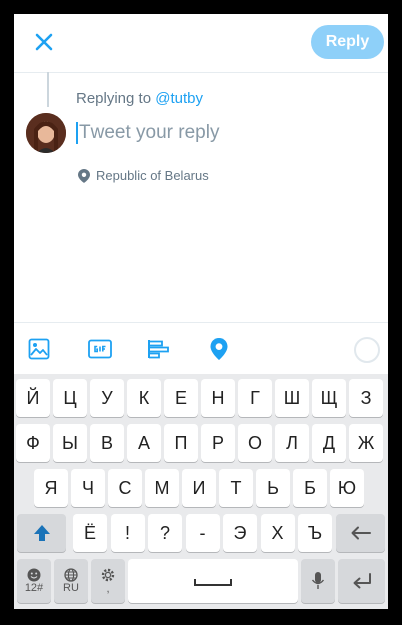 Image resolution: width=402 pixels, height=625 pixels. Describe the element at coordinates (366, 443) in the screenshot. I see `key-row2-10: Ж` at that location.